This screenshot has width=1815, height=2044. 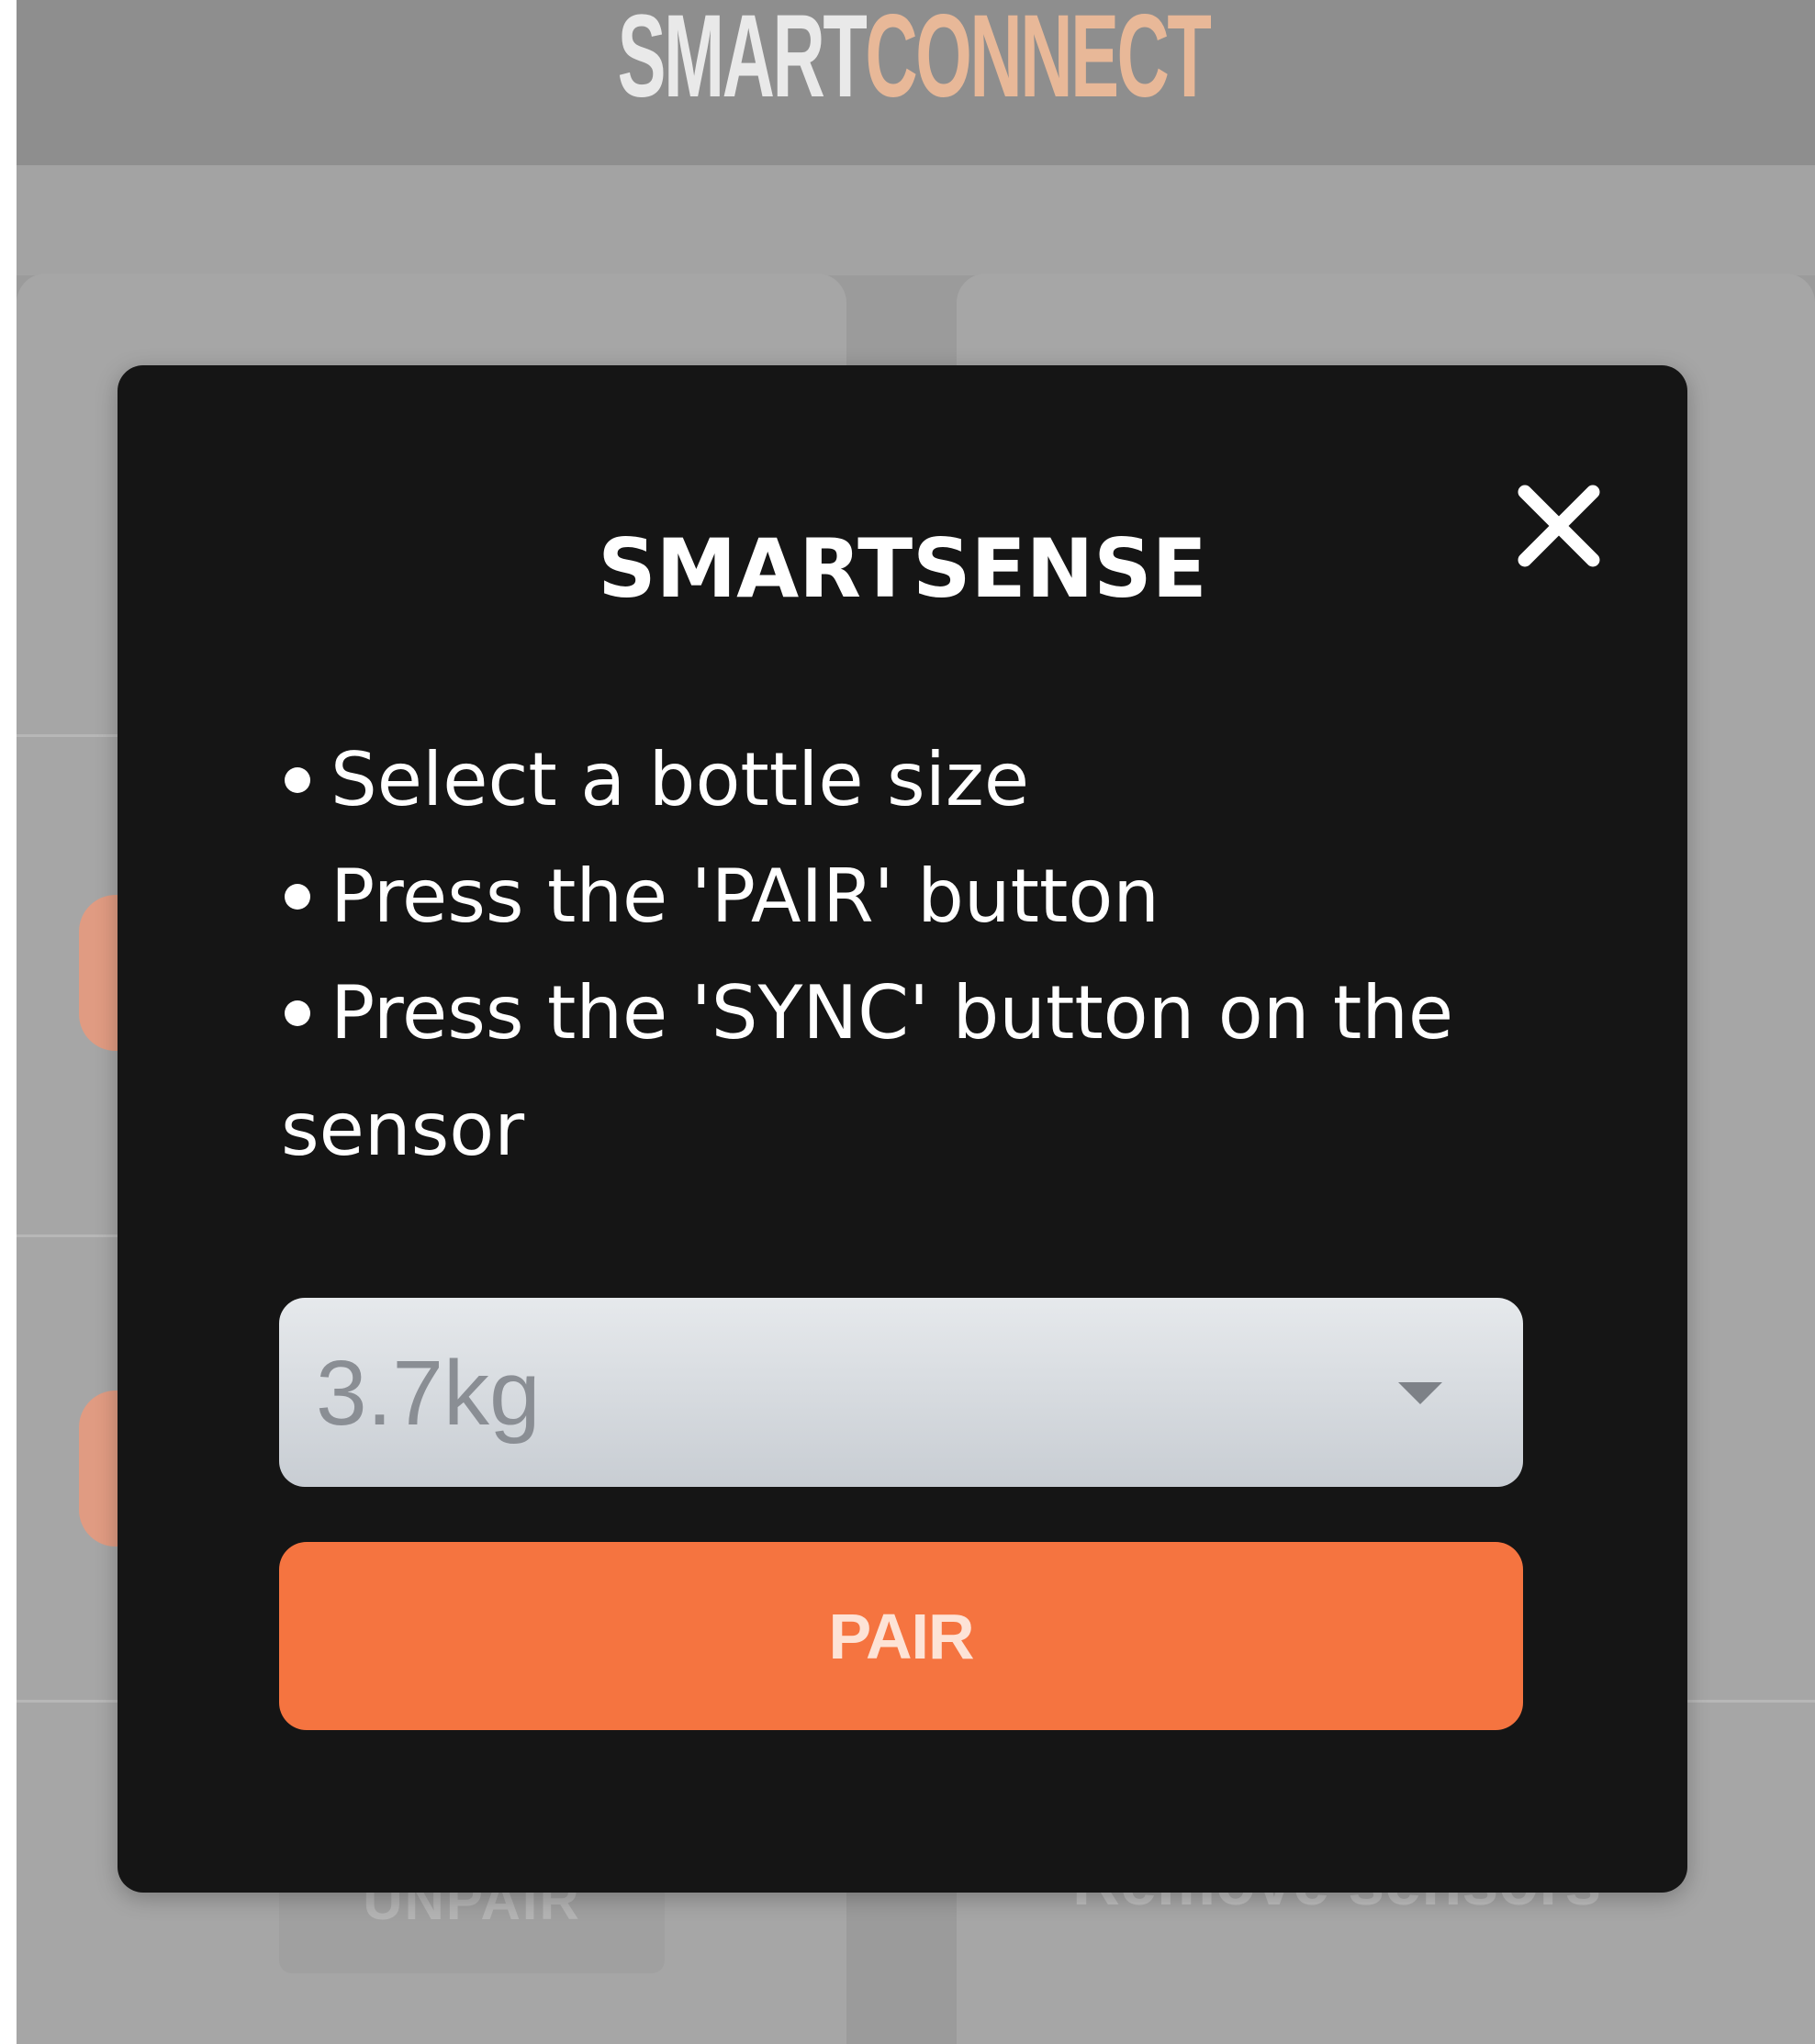 What do you see at coordinates (902, 568) in the screenshot?
I see `modal-title: SMARTSENSE` at bounding box center [902, 568].